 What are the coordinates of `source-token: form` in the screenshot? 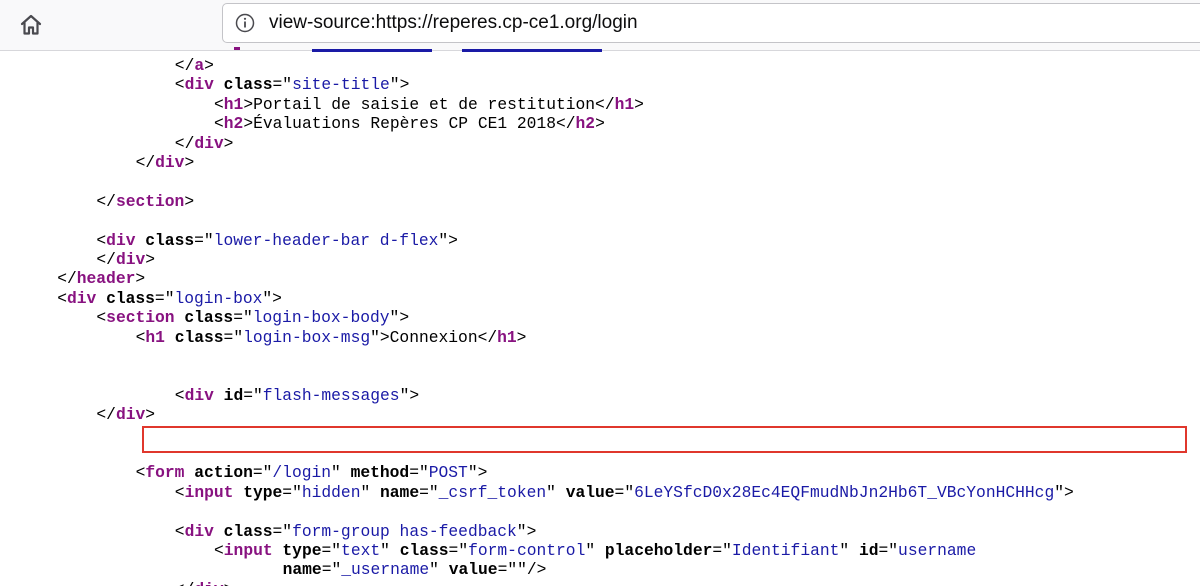 It's located at (170, 473).